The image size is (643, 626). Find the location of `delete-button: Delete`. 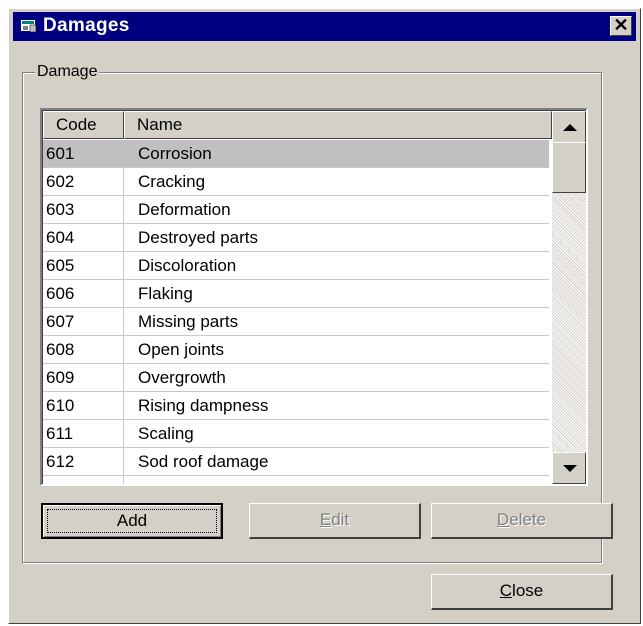

delete-button: Delete is located at coordinates (522, 521).